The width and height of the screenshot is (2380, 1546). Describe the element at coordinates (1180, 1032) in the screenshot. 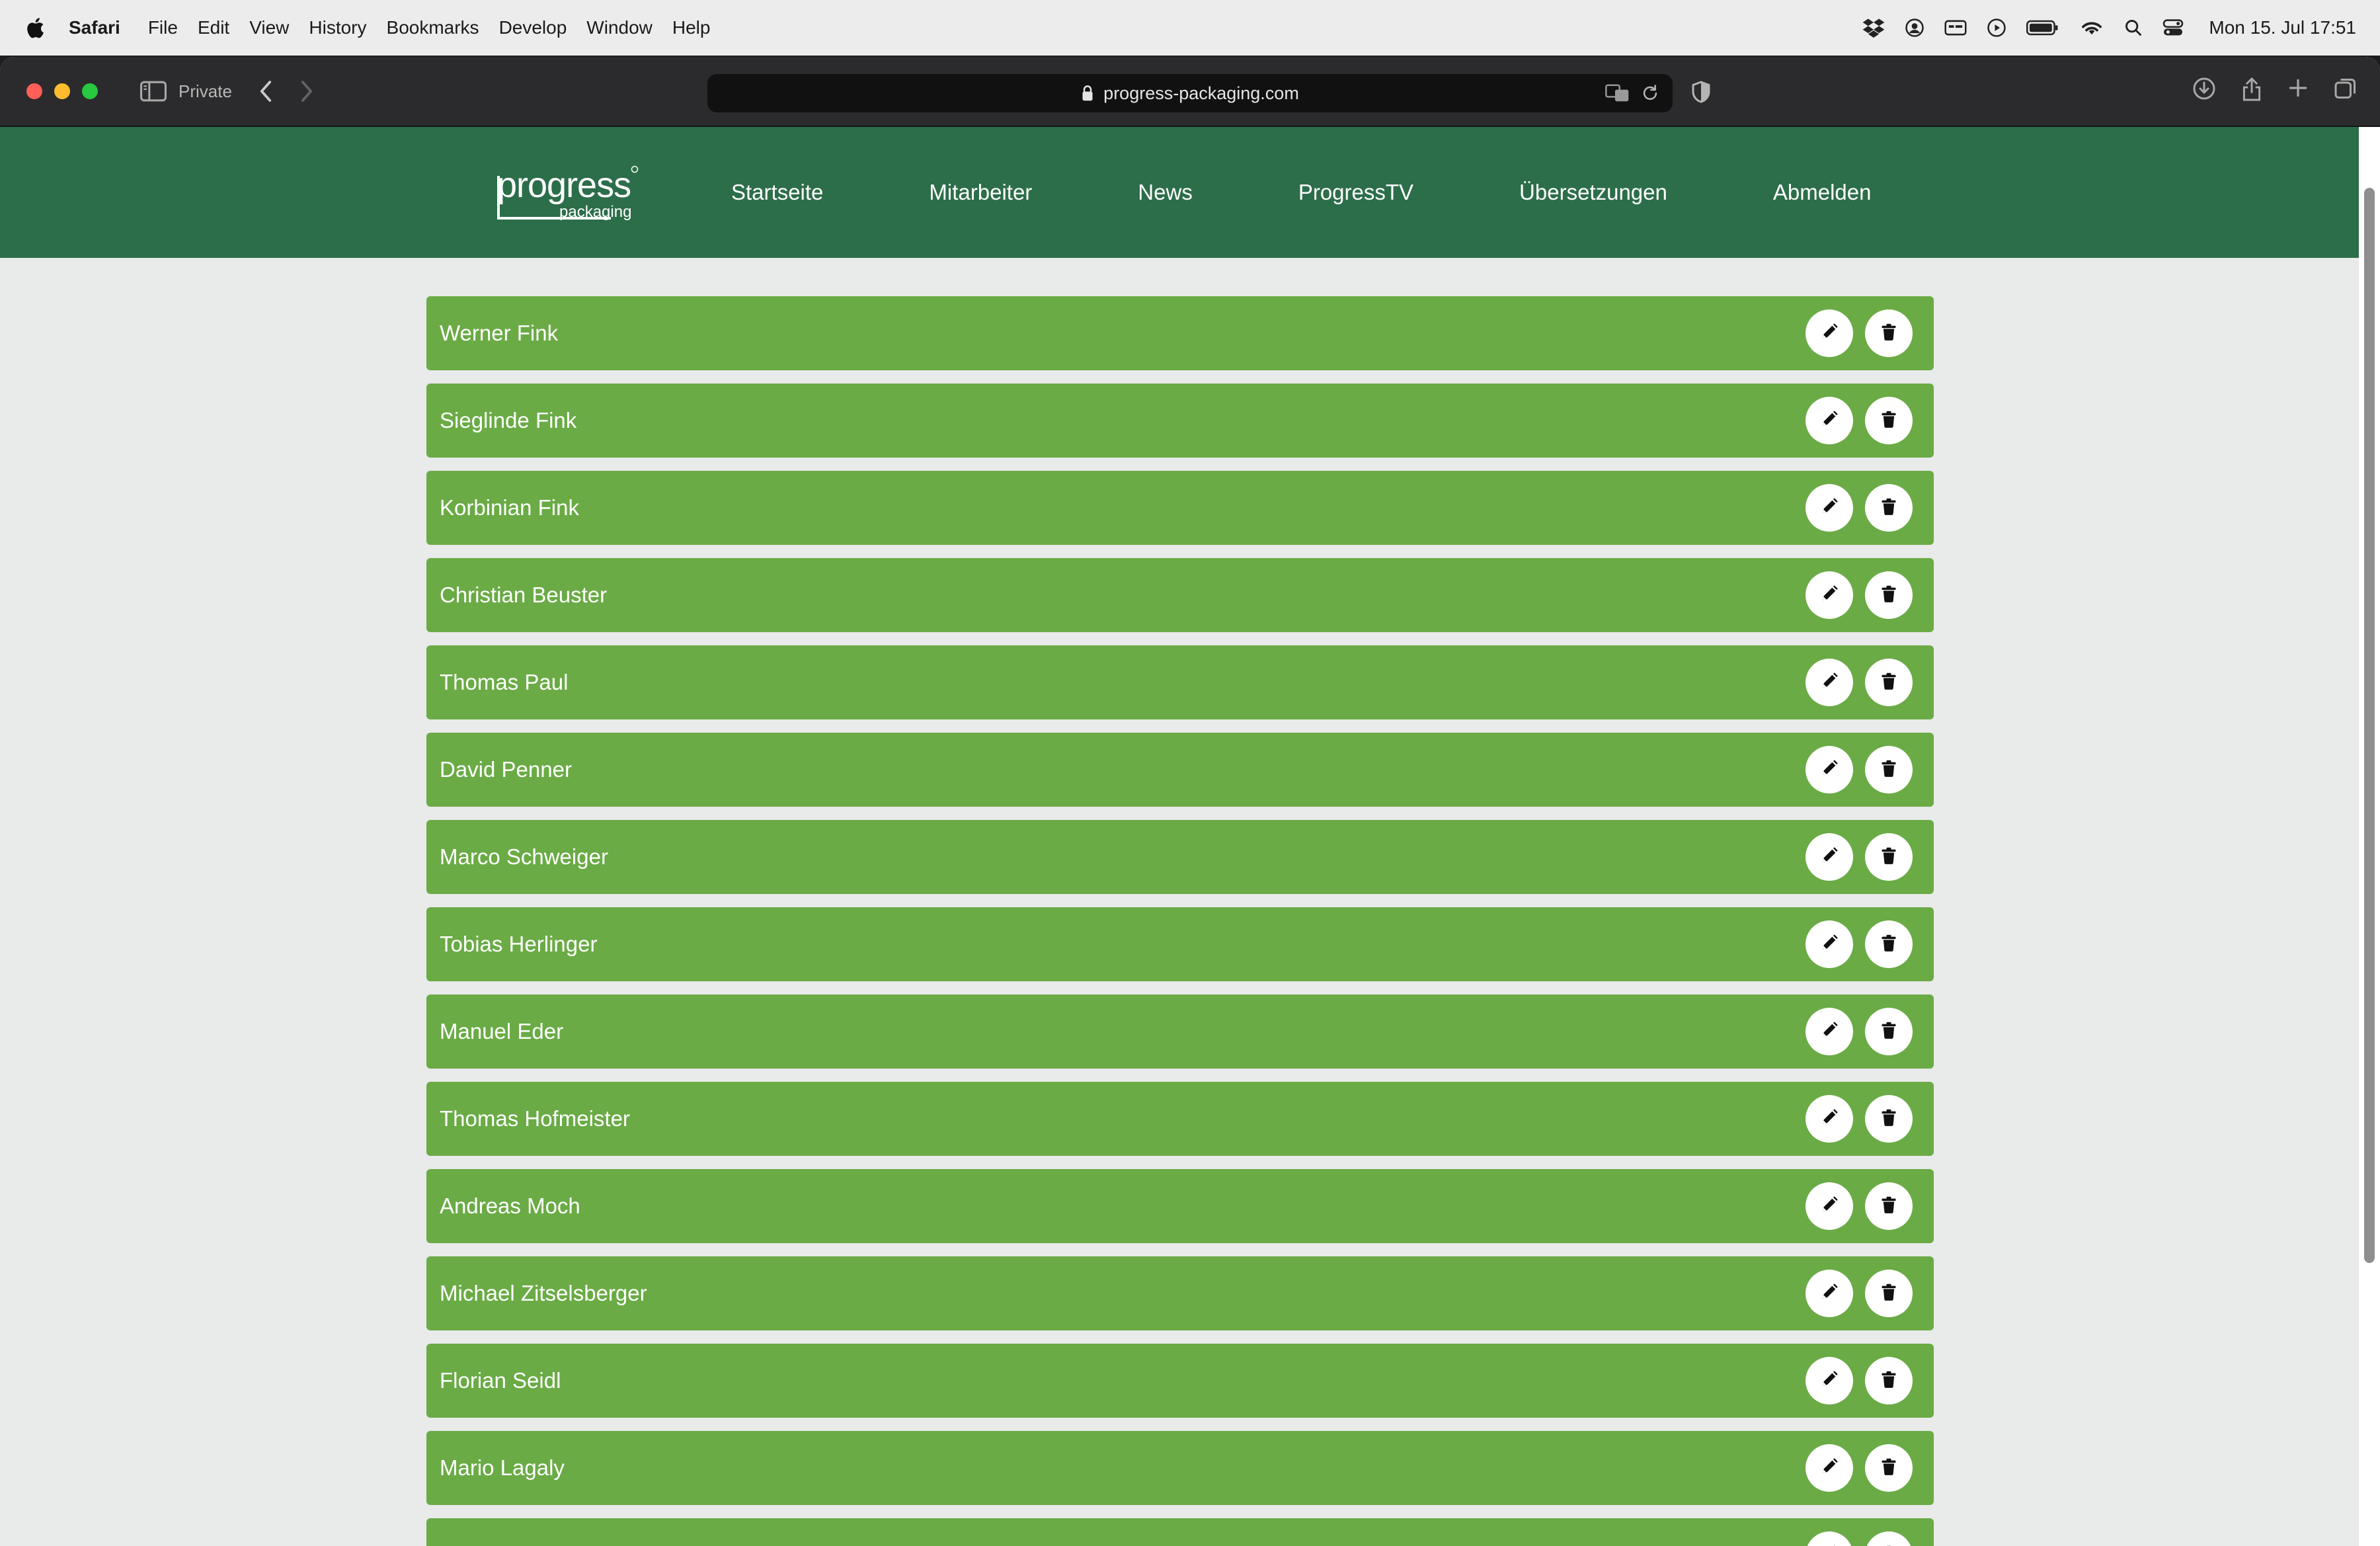

I see `employee-row: Manuel Eder` at that location.